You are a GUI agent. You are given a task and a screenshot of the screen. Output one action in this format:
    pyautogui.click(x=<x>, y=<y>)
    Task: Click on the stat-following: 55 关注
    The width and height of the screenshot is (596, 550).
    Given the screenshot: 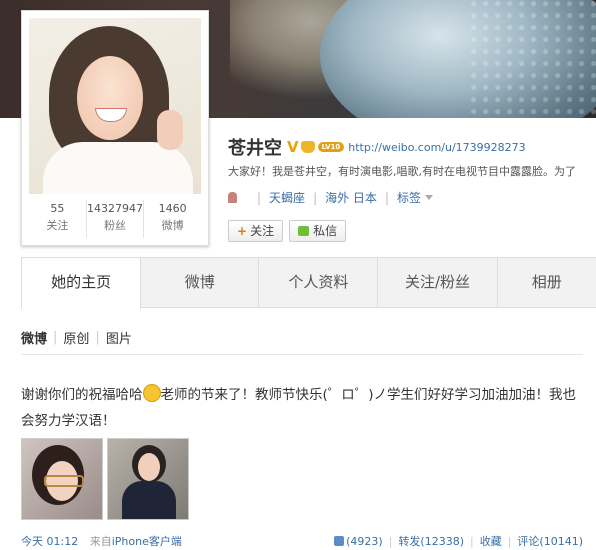 What is the action you would take?
    pyautogui.click(x=58, y=219)
    